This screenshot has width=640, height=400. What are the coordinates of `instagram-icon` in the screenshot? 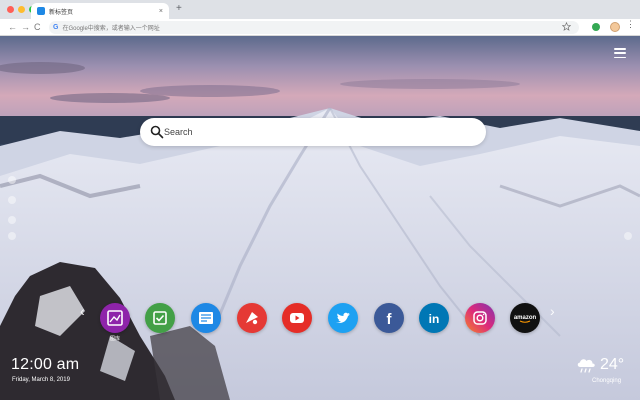 It's located at (480, 318).